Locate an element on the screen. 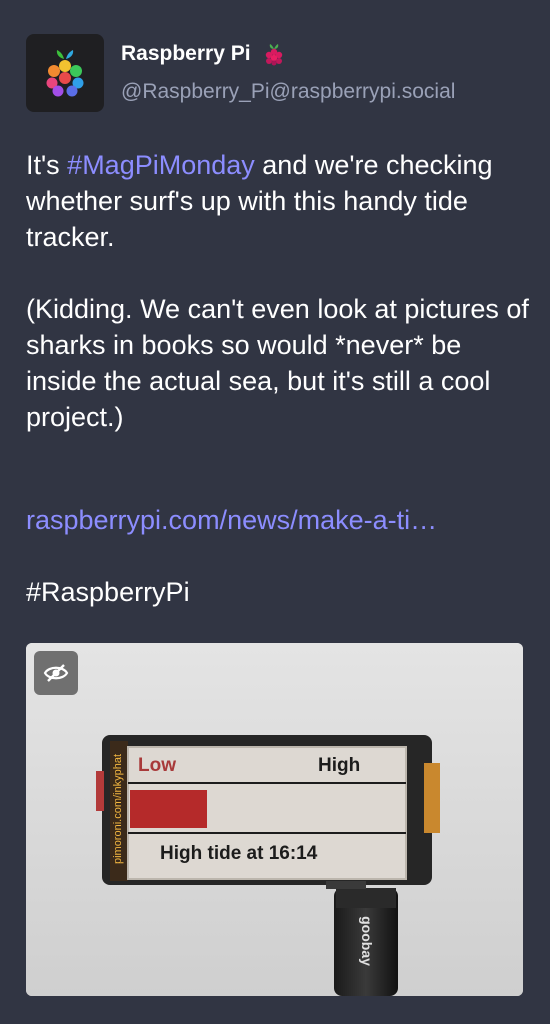 This screenshot has width=550, height=1024. raspberry-pi-logo-icon is located at coordinates (65, 73).